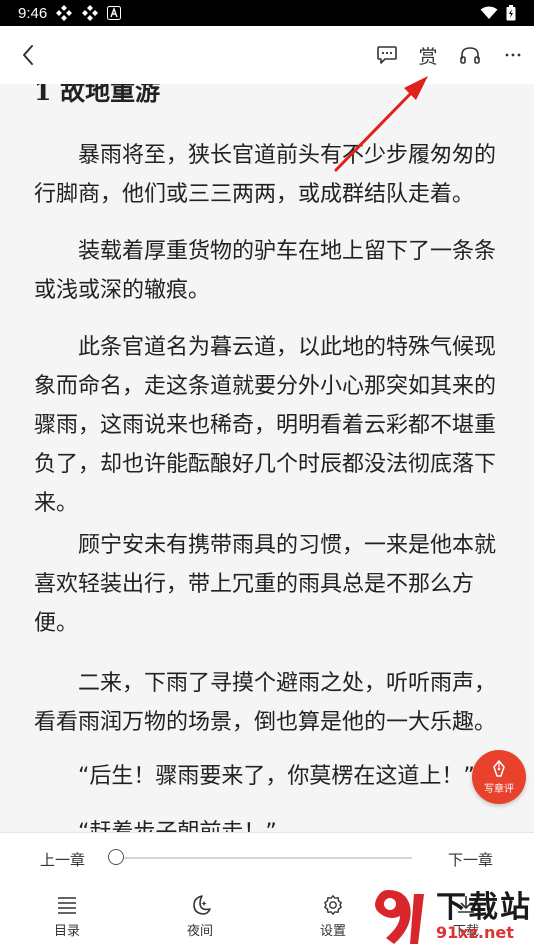 The width and height of the screenshot is (534, 950). Describe the element at coordinates (264, 858) in the screenshot. I see `progress-slider-track` at that location.